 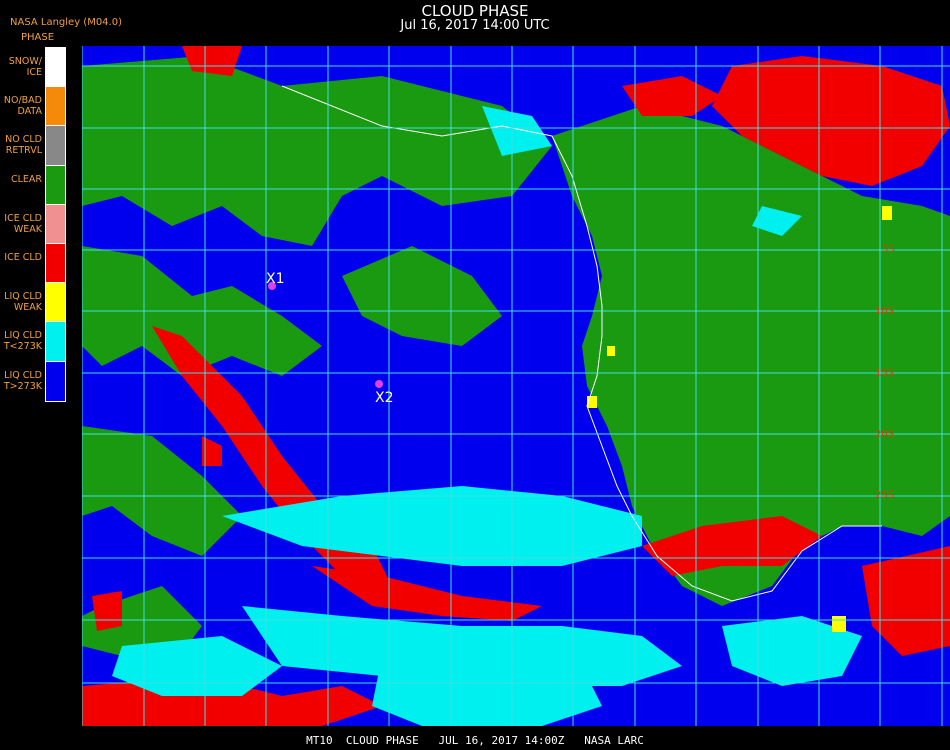 What do you see at coordinates (33, 263) in the screenshot?
I see `legend-item-ice-cld: ICE CLD` at bounding box center [33, 263].